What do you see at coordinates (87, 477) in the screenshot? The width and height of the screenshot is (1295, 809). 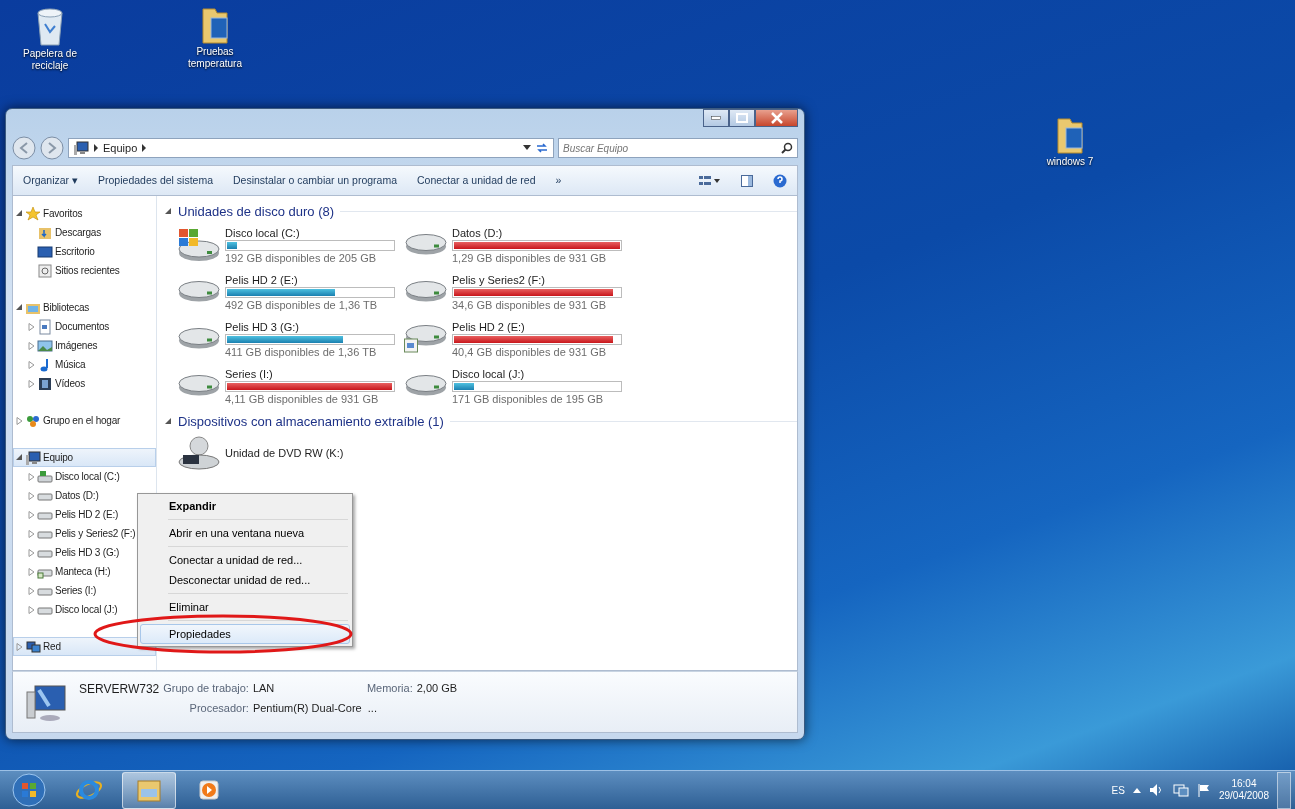 I see `tree-label: Disco local (C:)` at bounding box center [87, 477].